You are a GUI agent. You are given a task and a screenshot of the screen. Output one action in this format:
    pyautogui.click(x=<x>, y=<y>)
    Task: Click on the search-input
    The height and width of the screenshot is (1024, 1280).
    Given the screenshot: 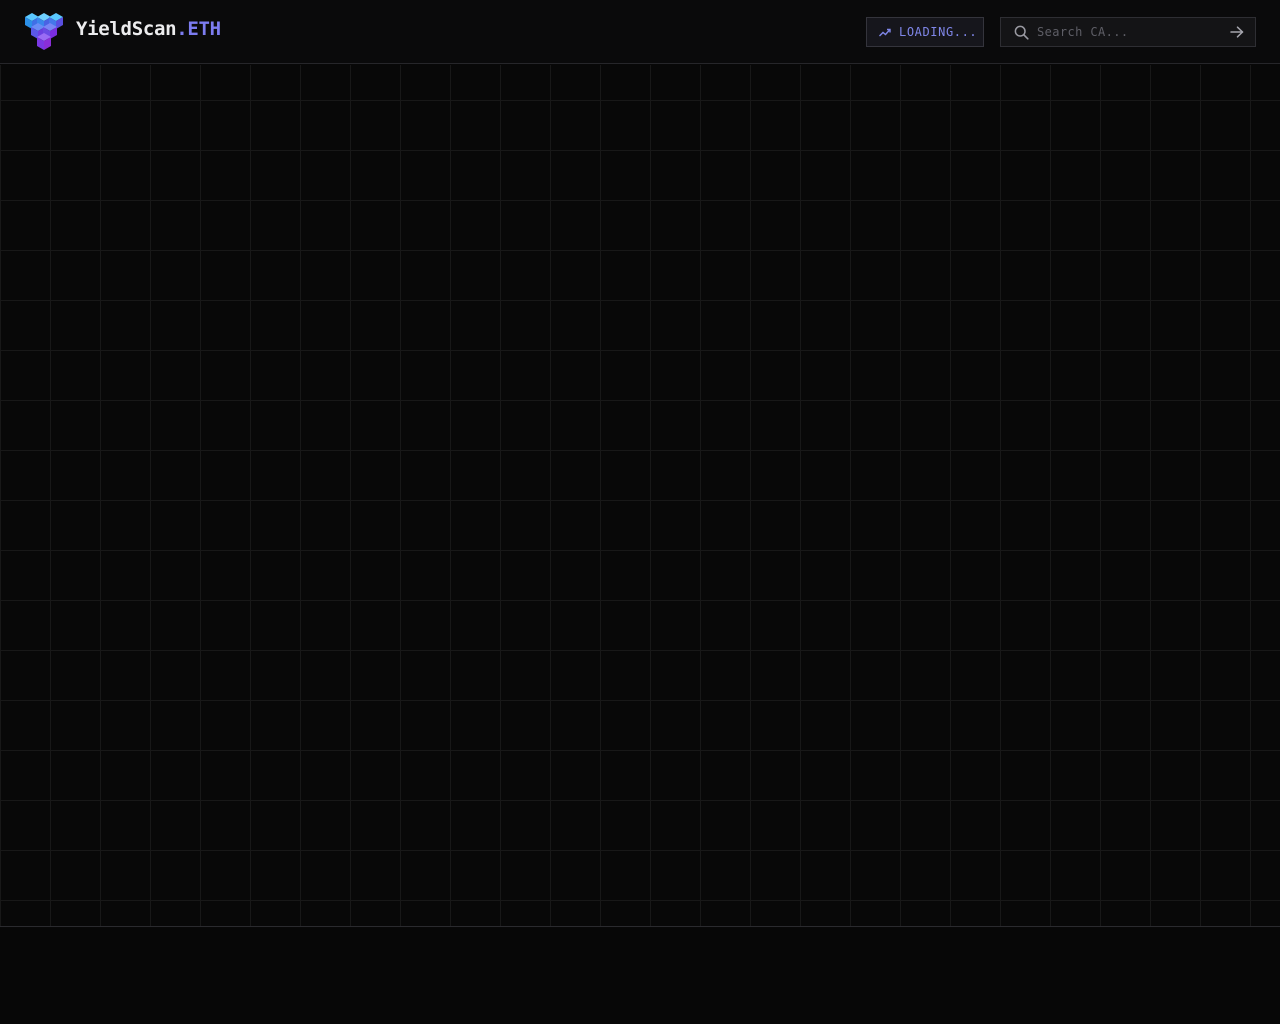 What is the action you would take?
    pyautogui.click(x=1128, y=32)
    